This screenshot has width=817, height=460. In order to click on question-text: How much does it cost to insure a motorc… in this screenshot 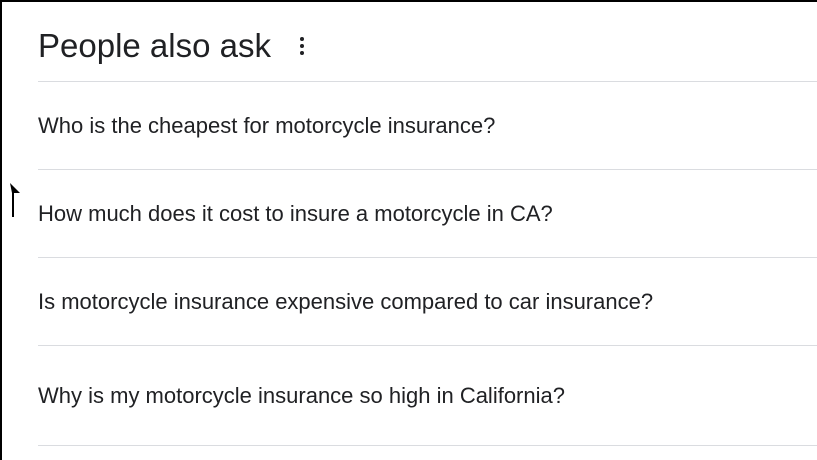, I will do `click(295, 213)`.